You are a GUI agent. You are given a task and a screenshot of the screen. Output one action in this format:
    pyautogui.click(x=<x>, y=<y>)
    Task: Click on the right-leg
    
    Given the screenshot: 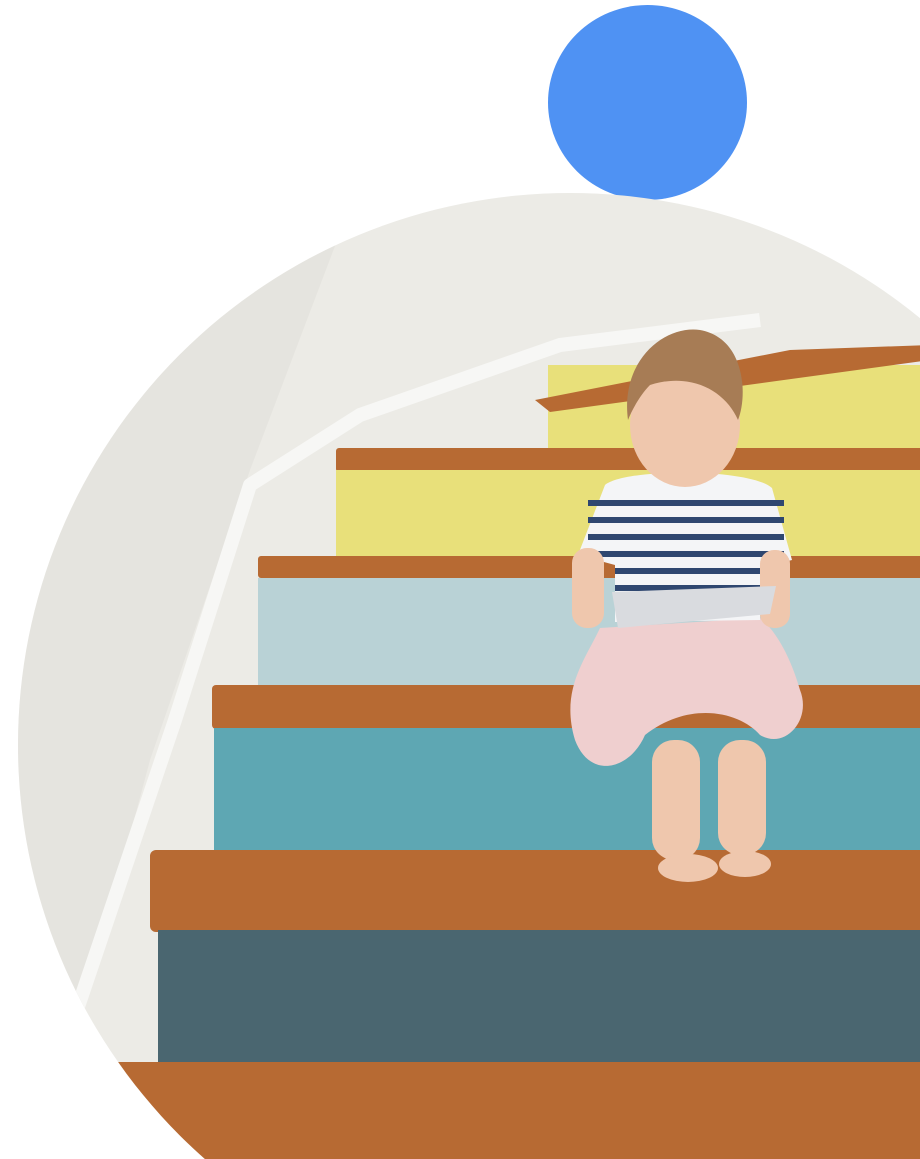 What is the action you would take?
    pyautogui.click(x=742, y=797)
    